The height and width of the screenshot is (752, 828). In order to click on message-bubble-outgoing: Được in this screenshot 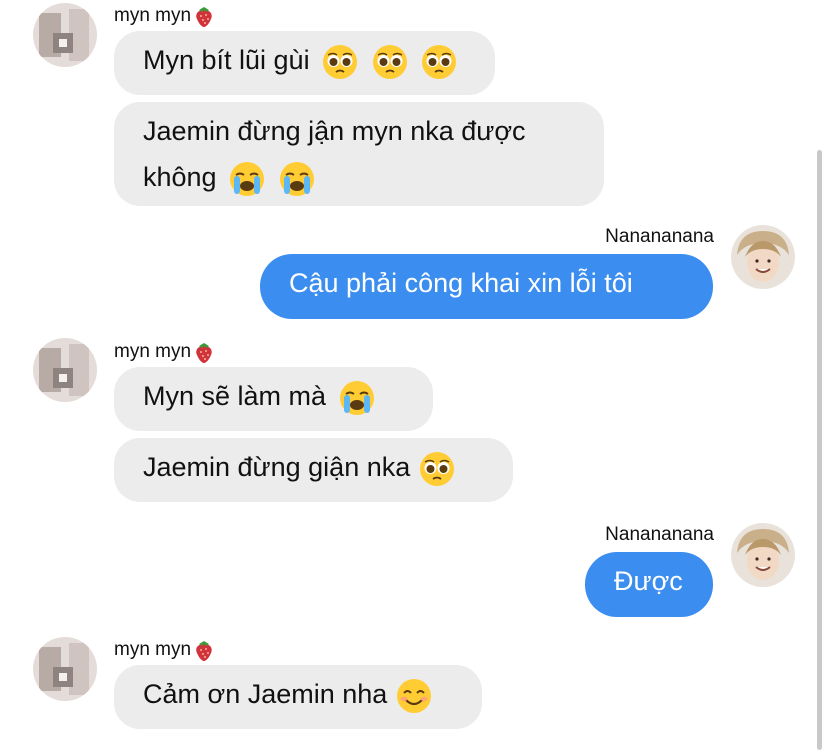, I will do `click(649, 584)`.